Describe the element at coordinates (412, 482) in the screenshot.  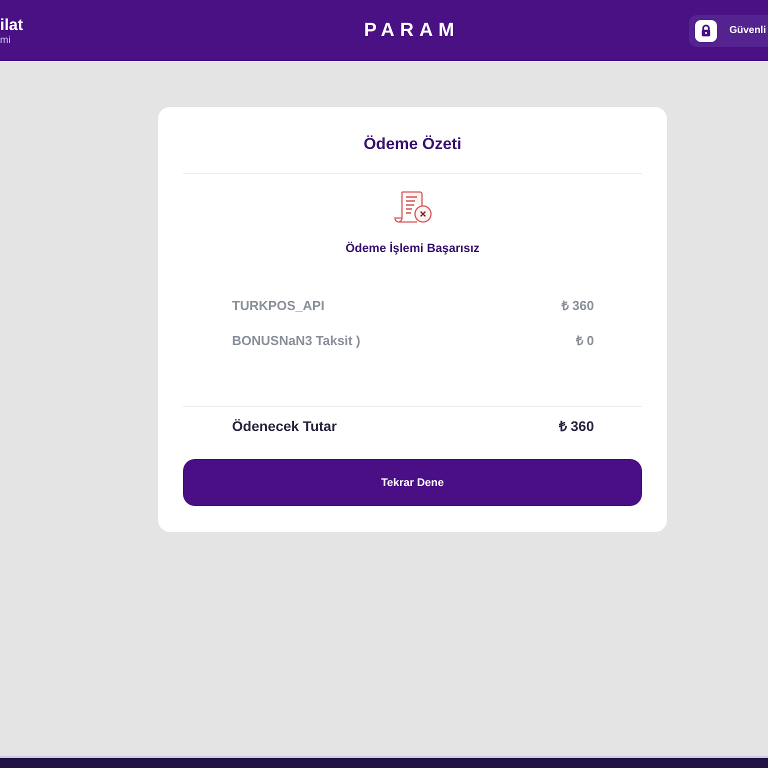
I see `retry-button: Tekrar Dene` at that location.